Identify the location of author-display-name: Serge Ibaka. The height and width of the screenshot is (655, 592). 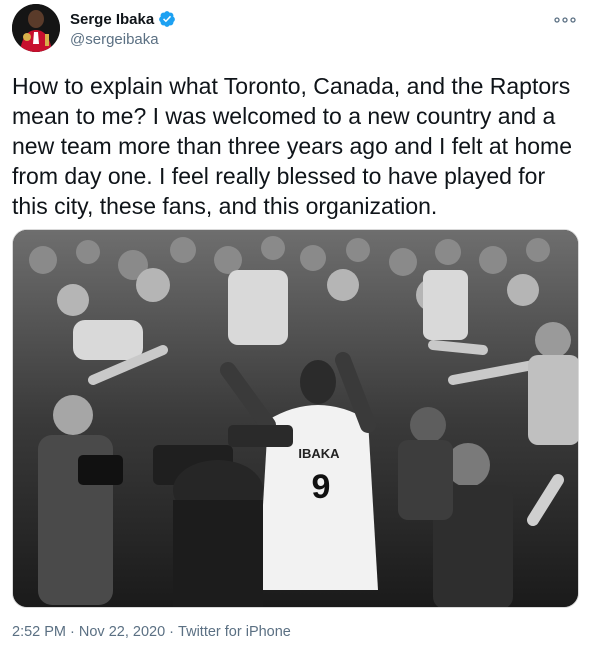
(112, 19).